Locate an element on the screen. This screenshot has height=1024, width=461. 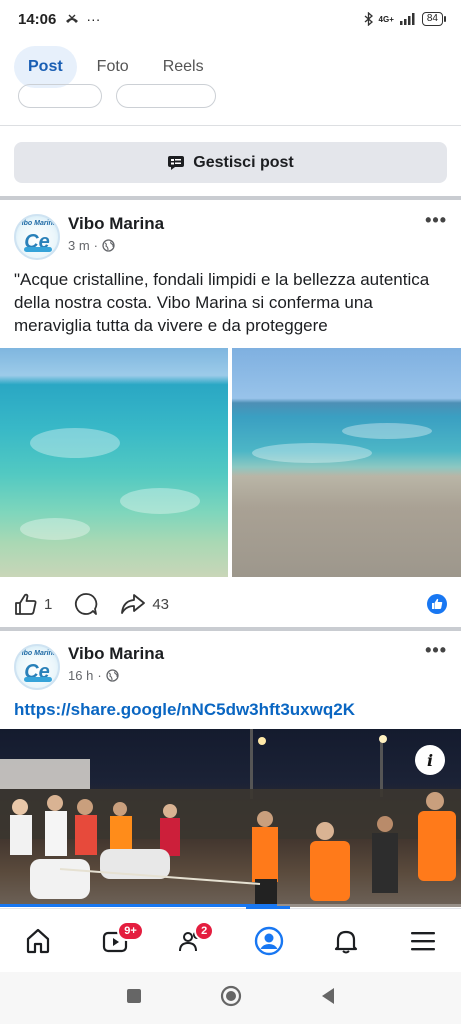
nav-notifications is located at coordinates (346, 941).